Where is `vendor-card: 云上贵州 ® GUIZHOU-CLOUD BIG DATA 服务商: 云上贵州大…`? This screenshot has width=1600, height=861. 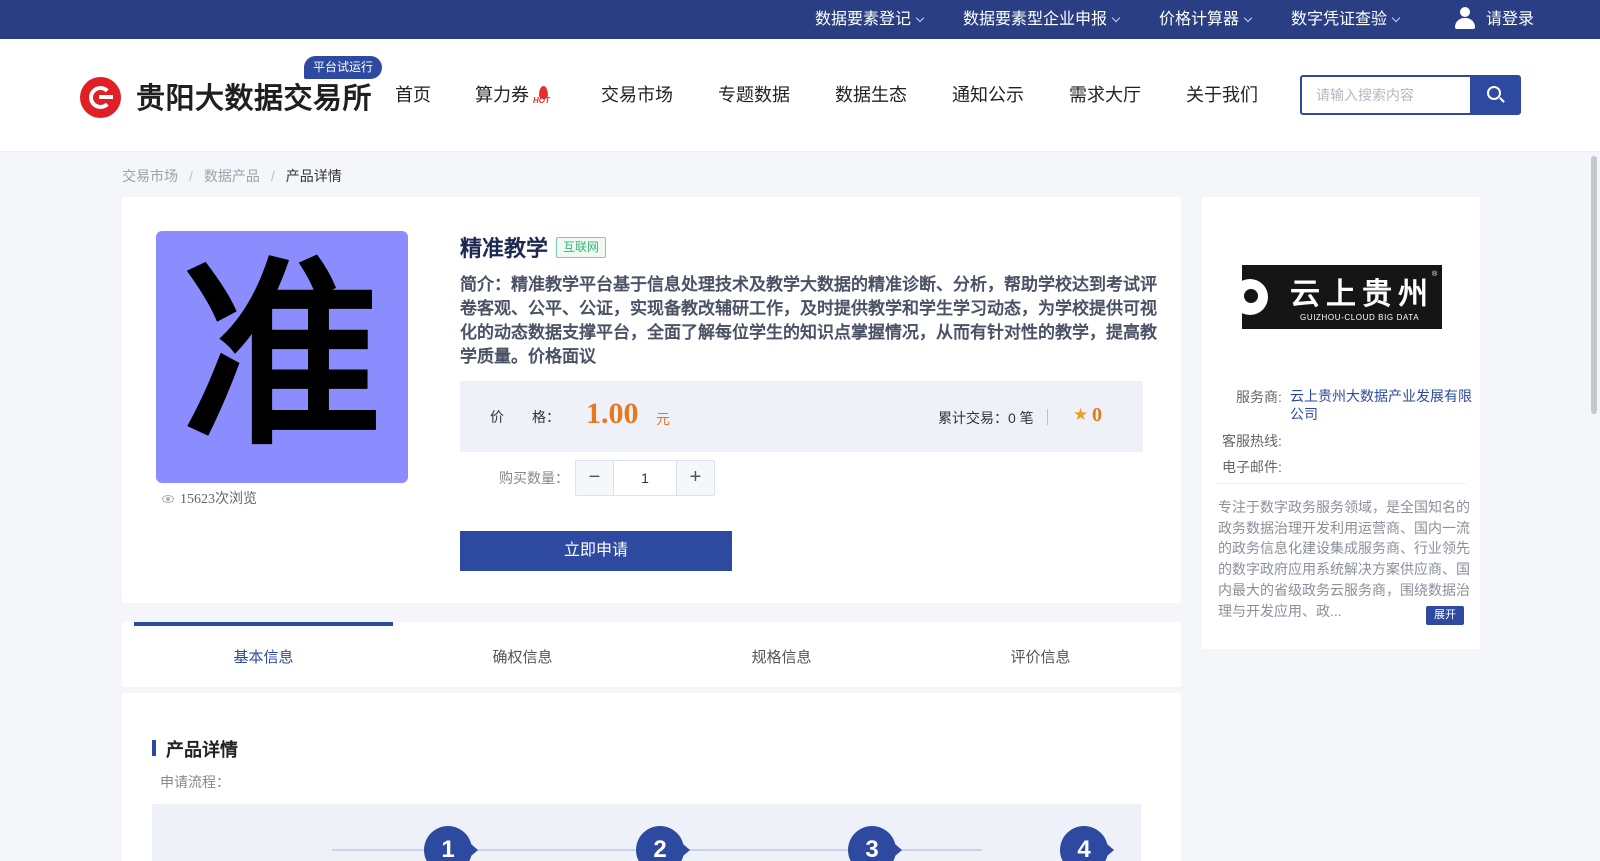 vendor-card: 云上贵州 ® GUIZHOU-CLOUD BIG DATA 服务商: 云上贵州大… is located at coordinates (1341, 423).